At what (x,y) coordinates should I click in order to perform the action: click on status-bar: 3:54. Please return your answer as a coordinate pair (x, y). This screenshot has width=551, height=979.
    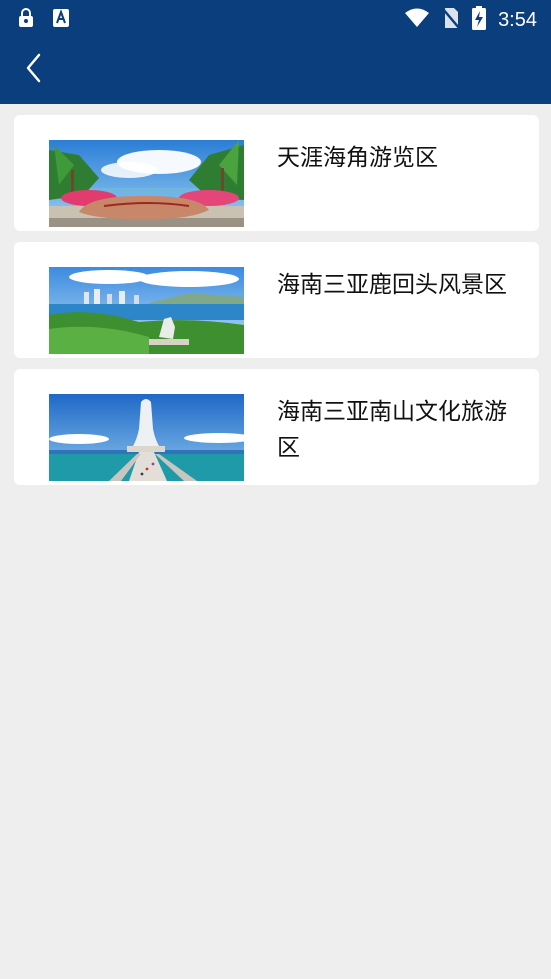
    Looking at the image, I should click on (275, 19).